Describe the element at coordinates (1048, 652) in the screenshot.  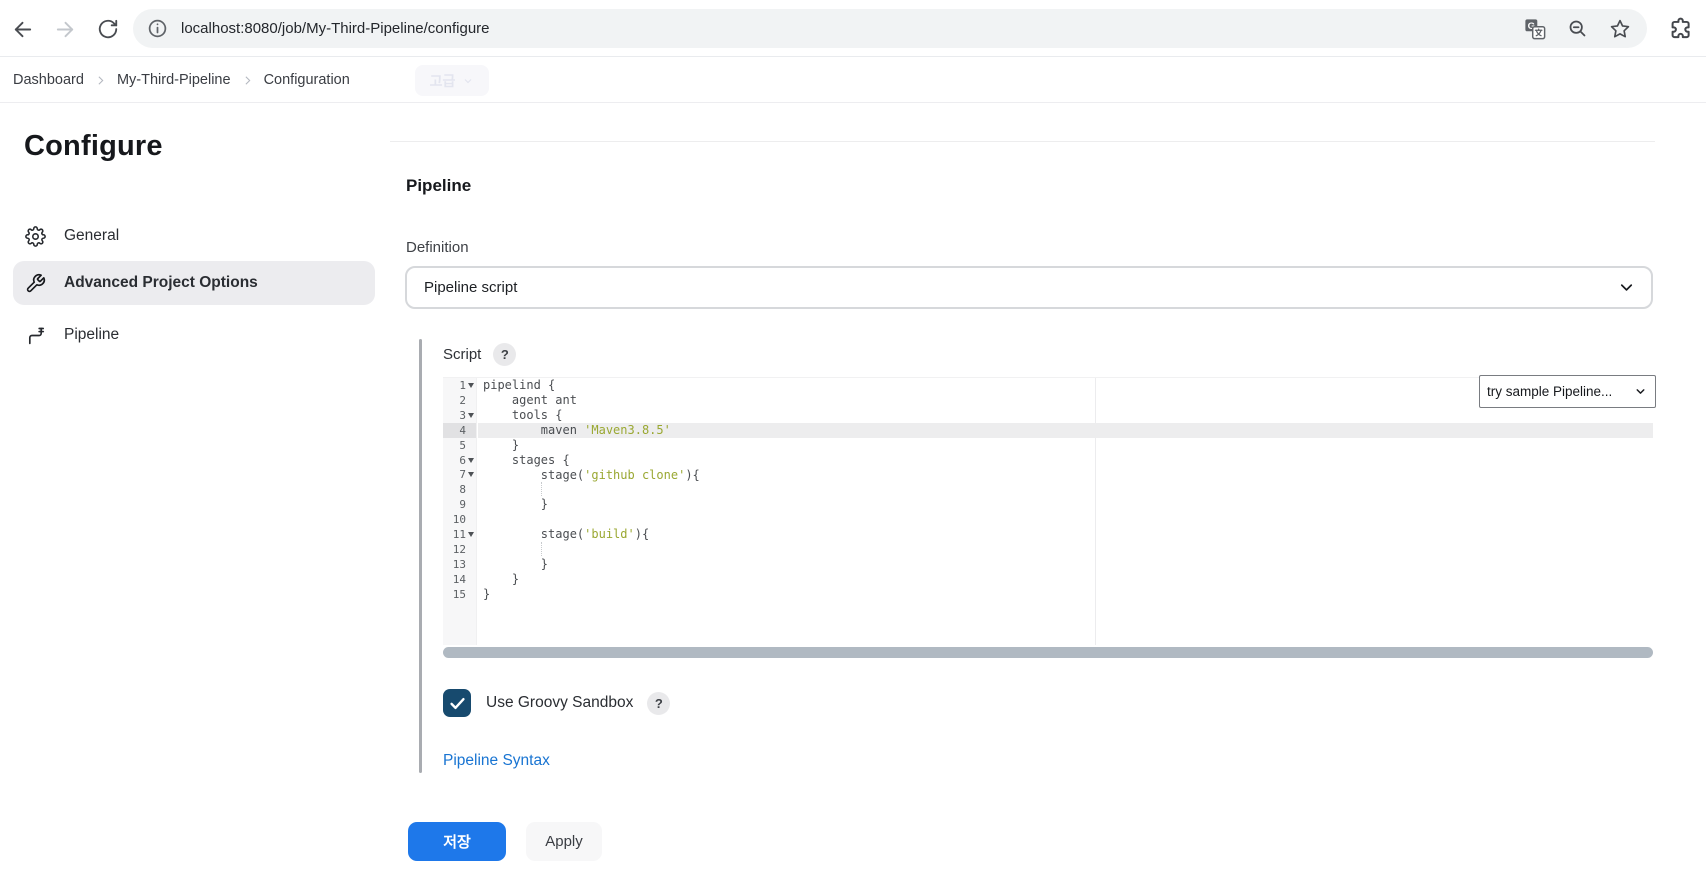
I see `editor-horizontal-scrollbar` at that location.